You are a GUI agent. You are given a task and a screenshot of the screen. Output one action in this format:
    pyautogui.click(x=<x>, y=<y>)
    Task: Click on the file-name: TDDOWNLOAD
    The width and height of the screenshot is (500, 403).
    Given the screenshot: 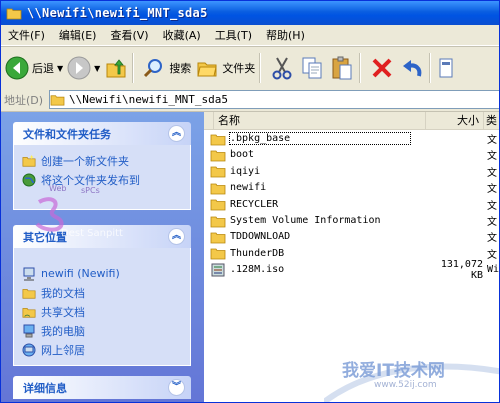 What is the action you would take?
    pyautogui.click(x=260, y=237)
    